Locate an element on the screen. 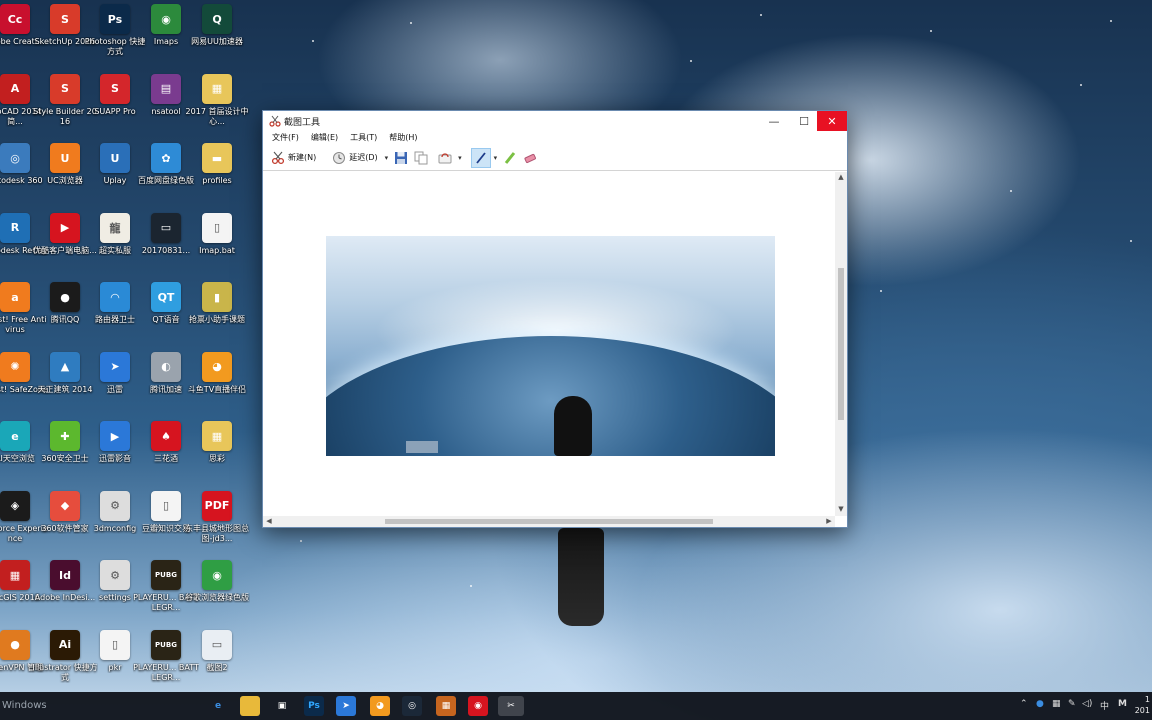 Image resolution: width=1152 pixels, height=720 pixels. scroll-down-arrow: ▼ is located at coordinates (841, 510).